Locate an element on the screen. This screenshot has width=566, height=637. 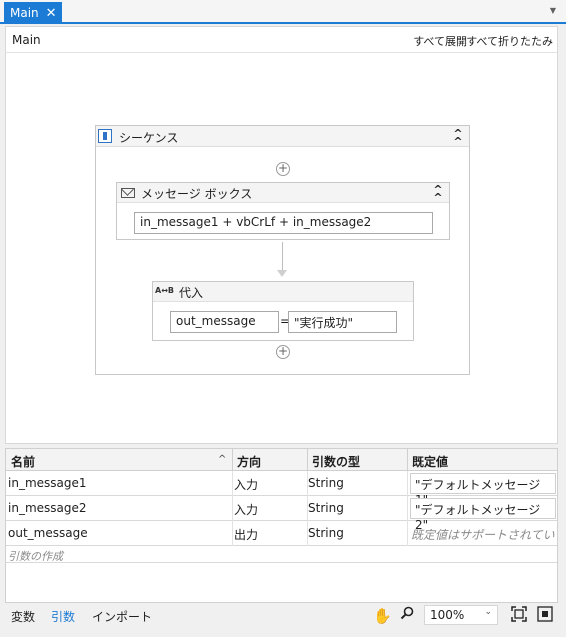
add-activity-top-icon: + is located at coordinates (283, 169).